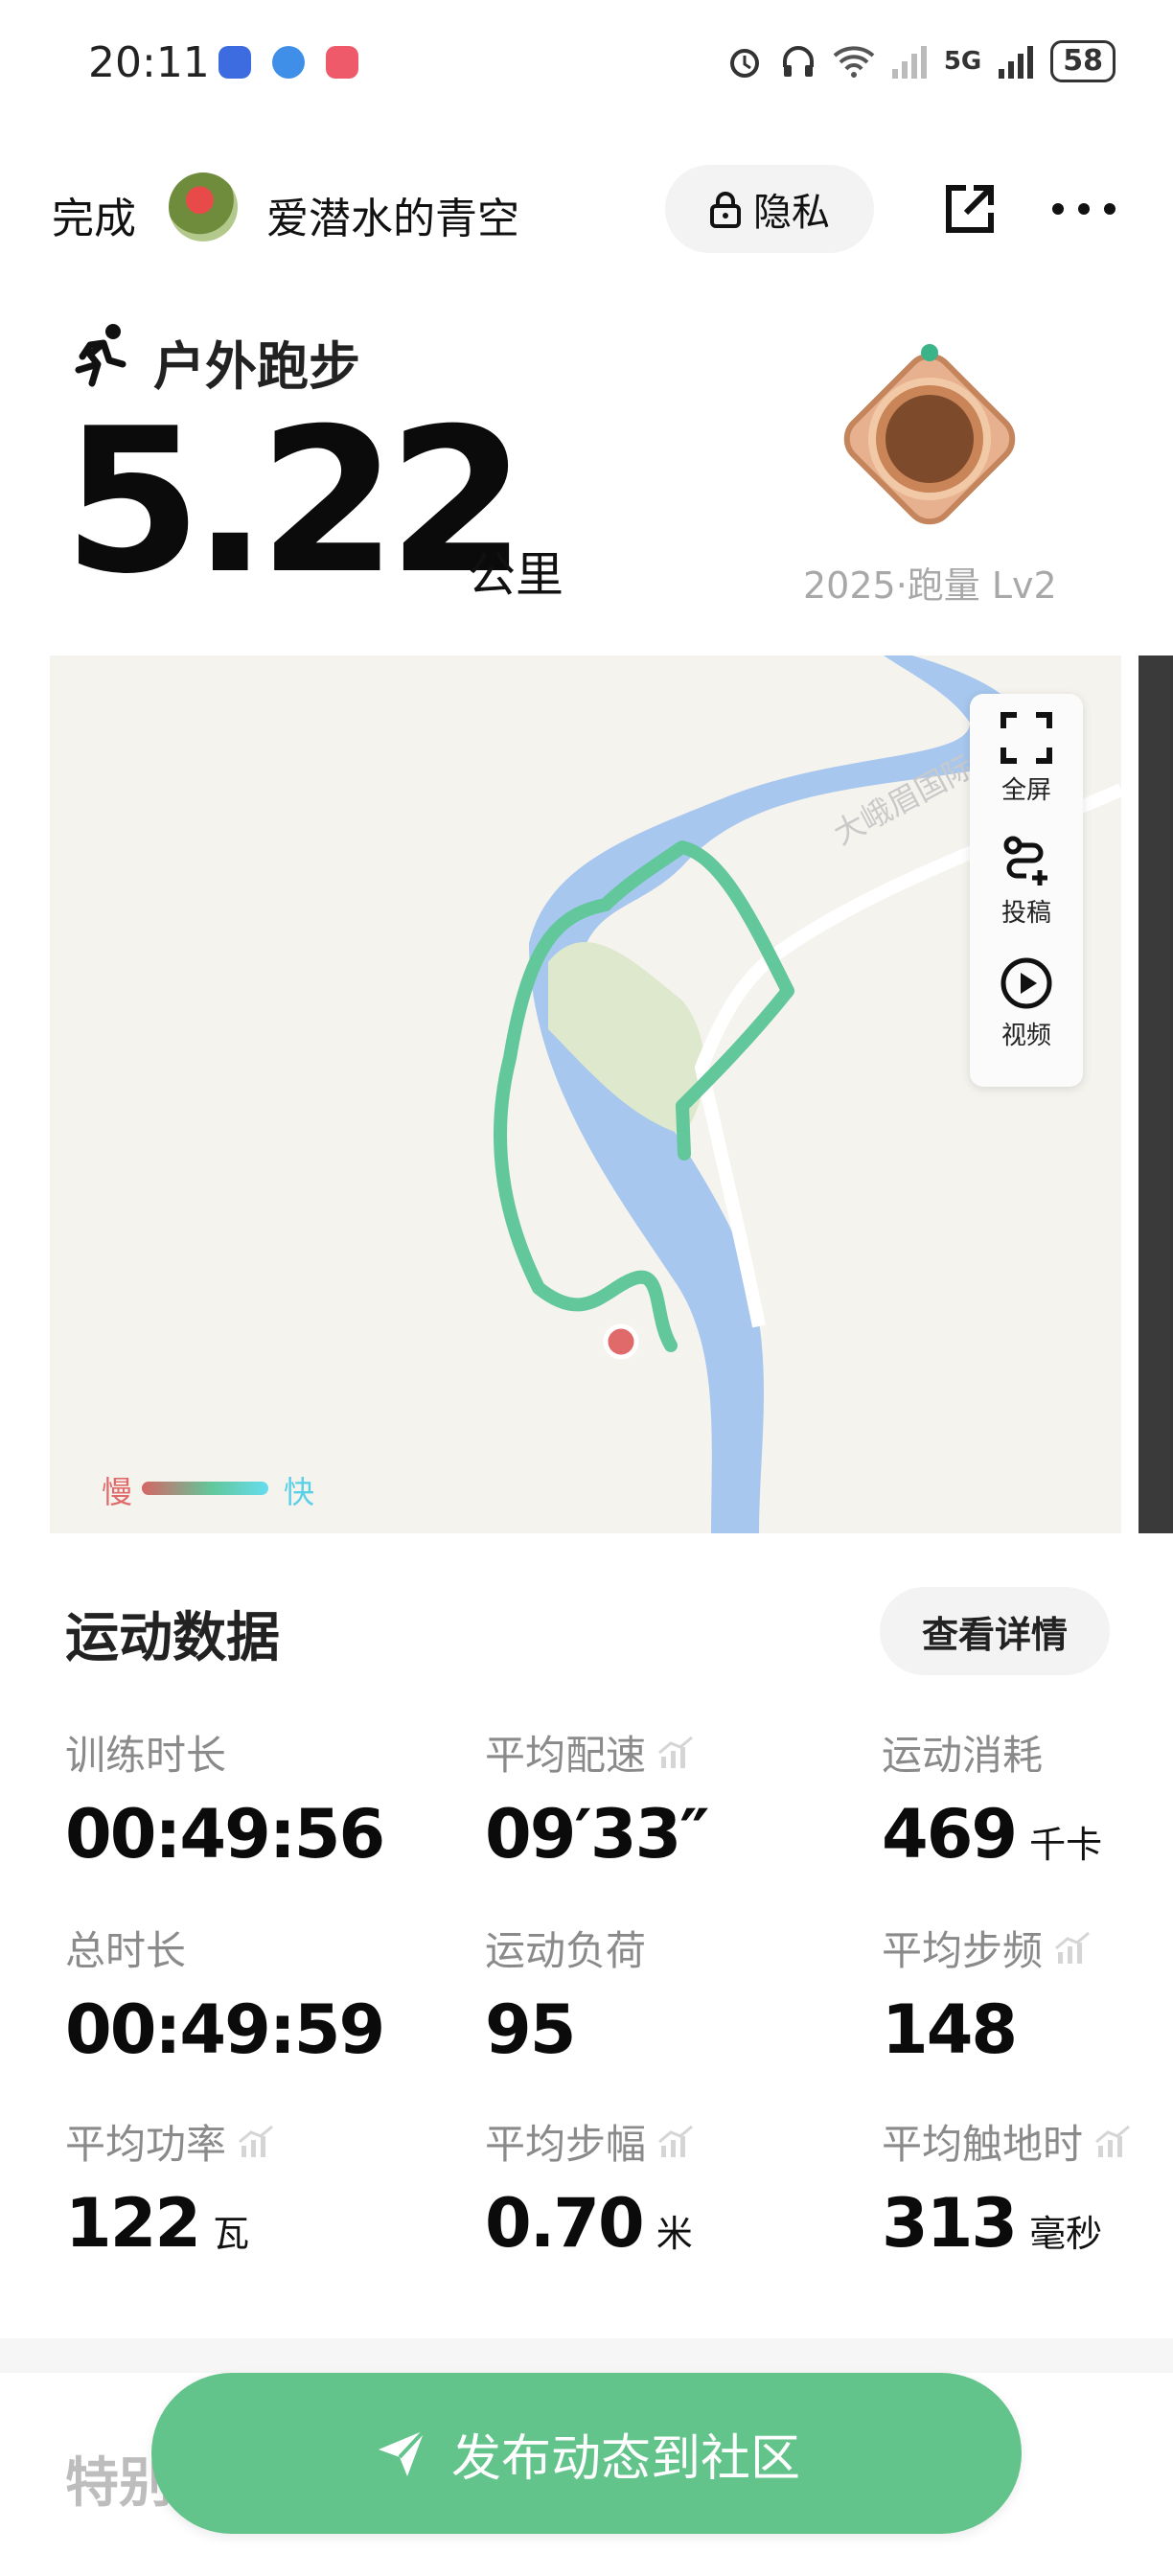 Image resolution: width=1173 pixels, height=2576 pixels. I want to click on baidu-app-icon, so click(234, 63).